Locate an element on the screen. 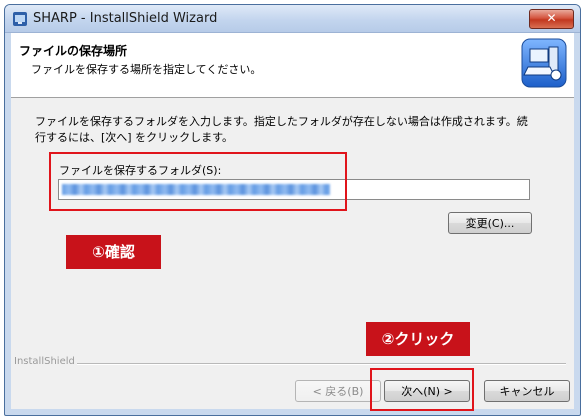  back-button: < 戻る(B) is located at coordinates (338, 391).